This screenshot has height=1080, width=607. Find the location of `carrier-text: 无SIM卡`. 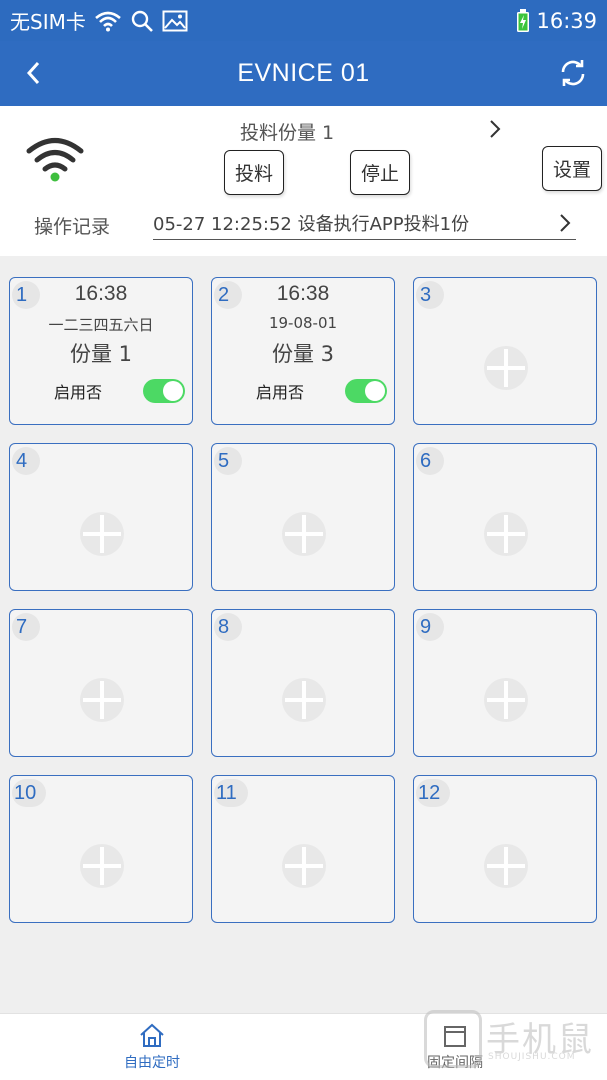

carrier-text: 无SIM卡 is located at coordinates (48, 22).